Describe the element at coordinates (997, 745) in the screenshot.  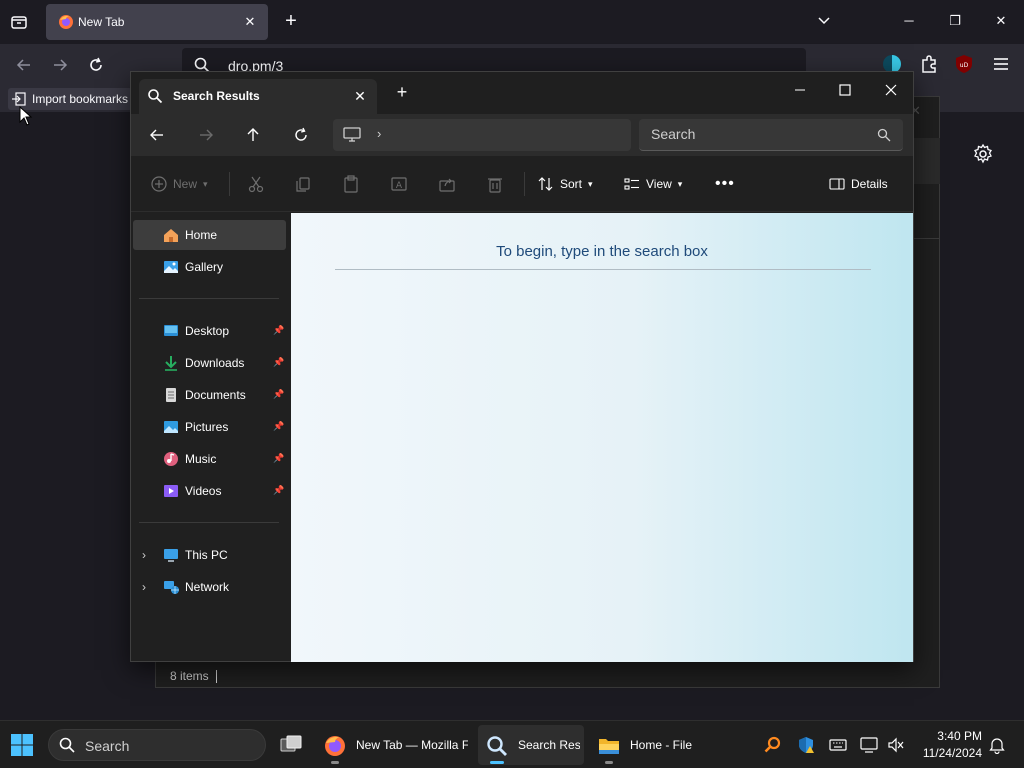
I see `notification-bell-icon` at that location.